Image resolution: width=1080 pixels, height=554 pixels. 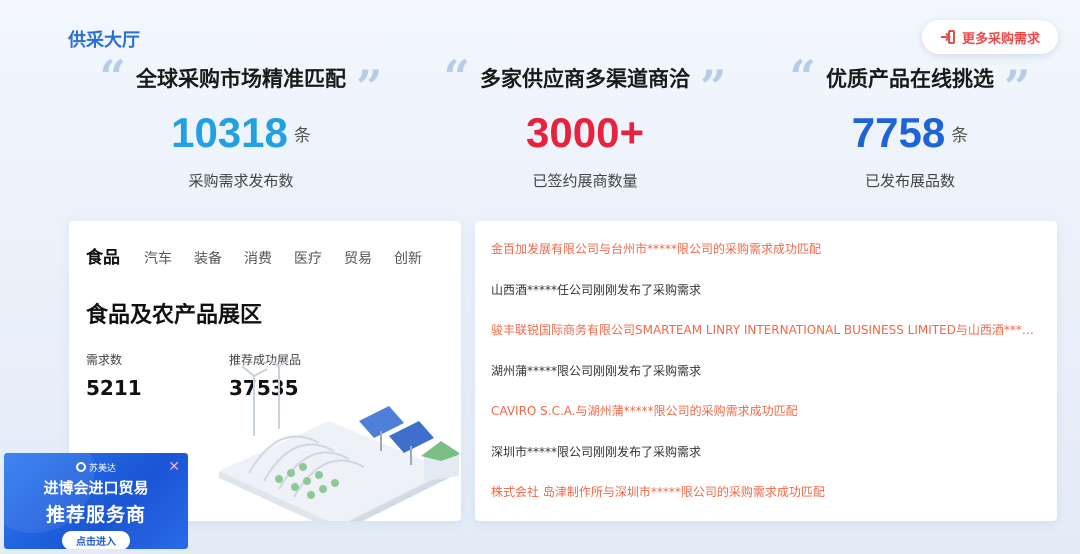 What do you see at coordinates (585, 79) in the screenshot?
I see `stat-title: 多家供应商多渠道商洽` at bounding box center [585, 79].